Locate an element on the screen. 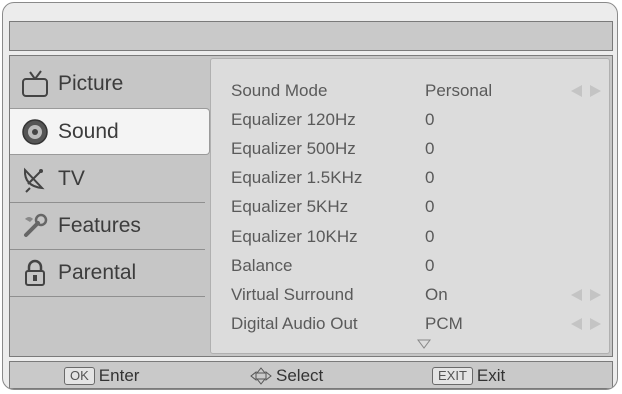 The height and width of the screenshot is (394, 622). setting-label: Digital Audio Out is located at coordinates (294, 323).